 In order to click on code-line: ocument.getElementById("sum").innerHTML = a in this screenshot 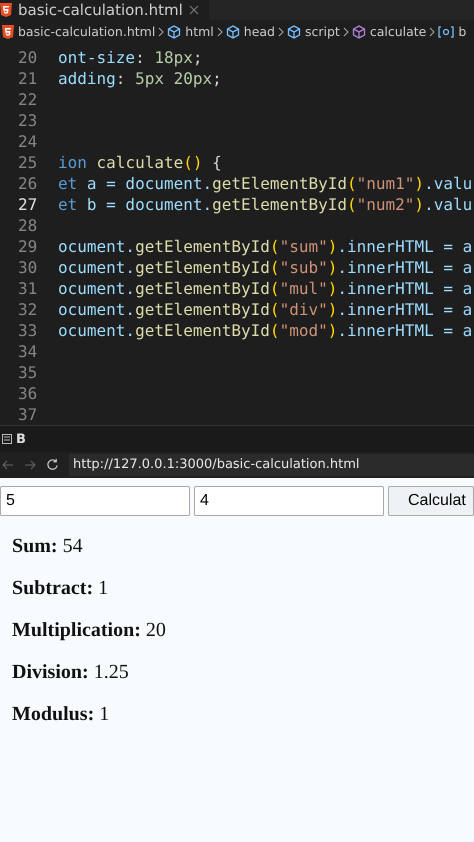, I will do `click(265, 246)`.